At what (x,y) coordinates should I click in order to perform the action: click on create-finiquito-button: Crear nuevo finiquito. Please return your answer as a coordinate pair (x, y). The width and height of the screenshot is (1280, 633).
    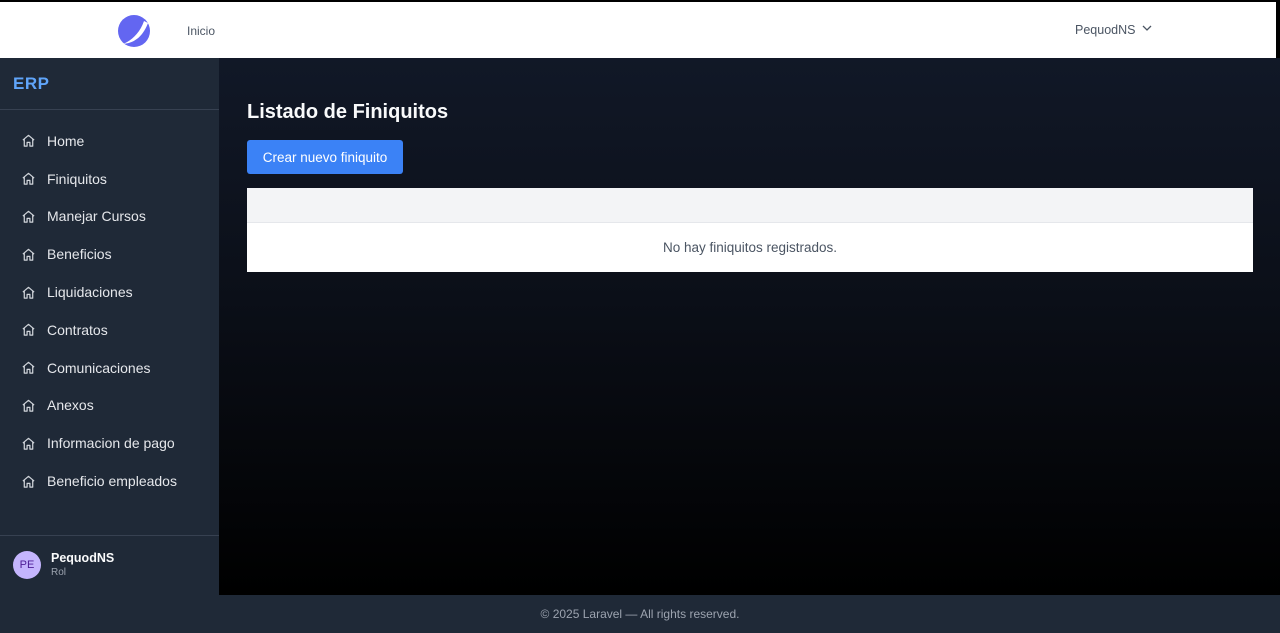
    Looking at the image, I should click on (325, 157).